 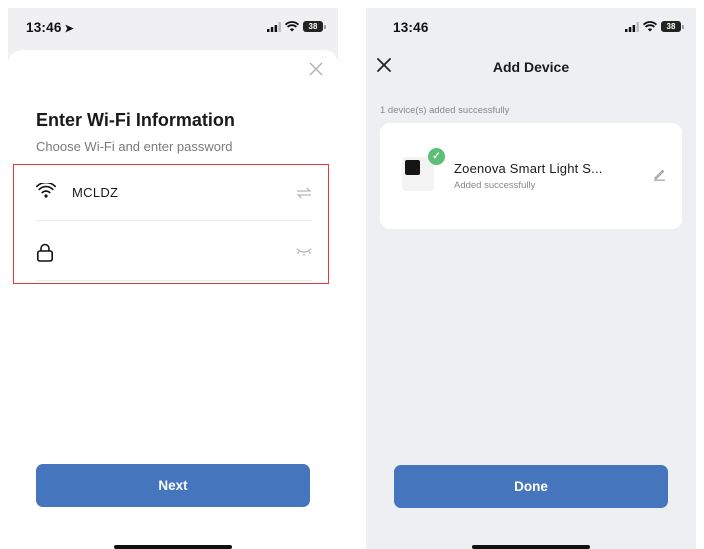 What do you see at coordinates (46, 190) in the screenshot?
I see `wifi-icon` at bounding box center [46, 190].